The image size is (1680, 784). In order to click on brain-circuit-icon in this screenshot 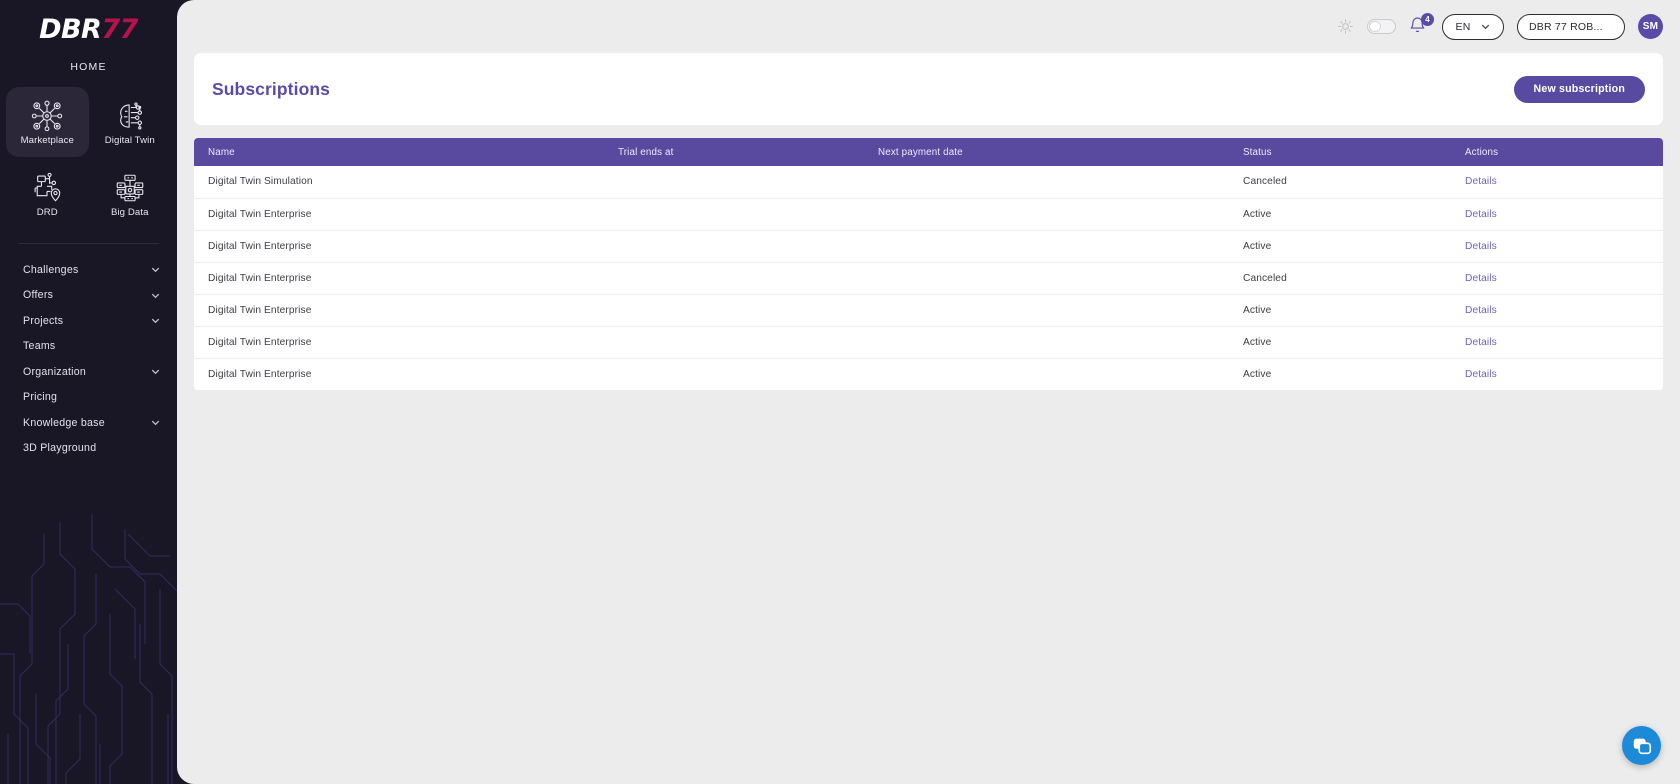, I will do `click(130, 115)`.